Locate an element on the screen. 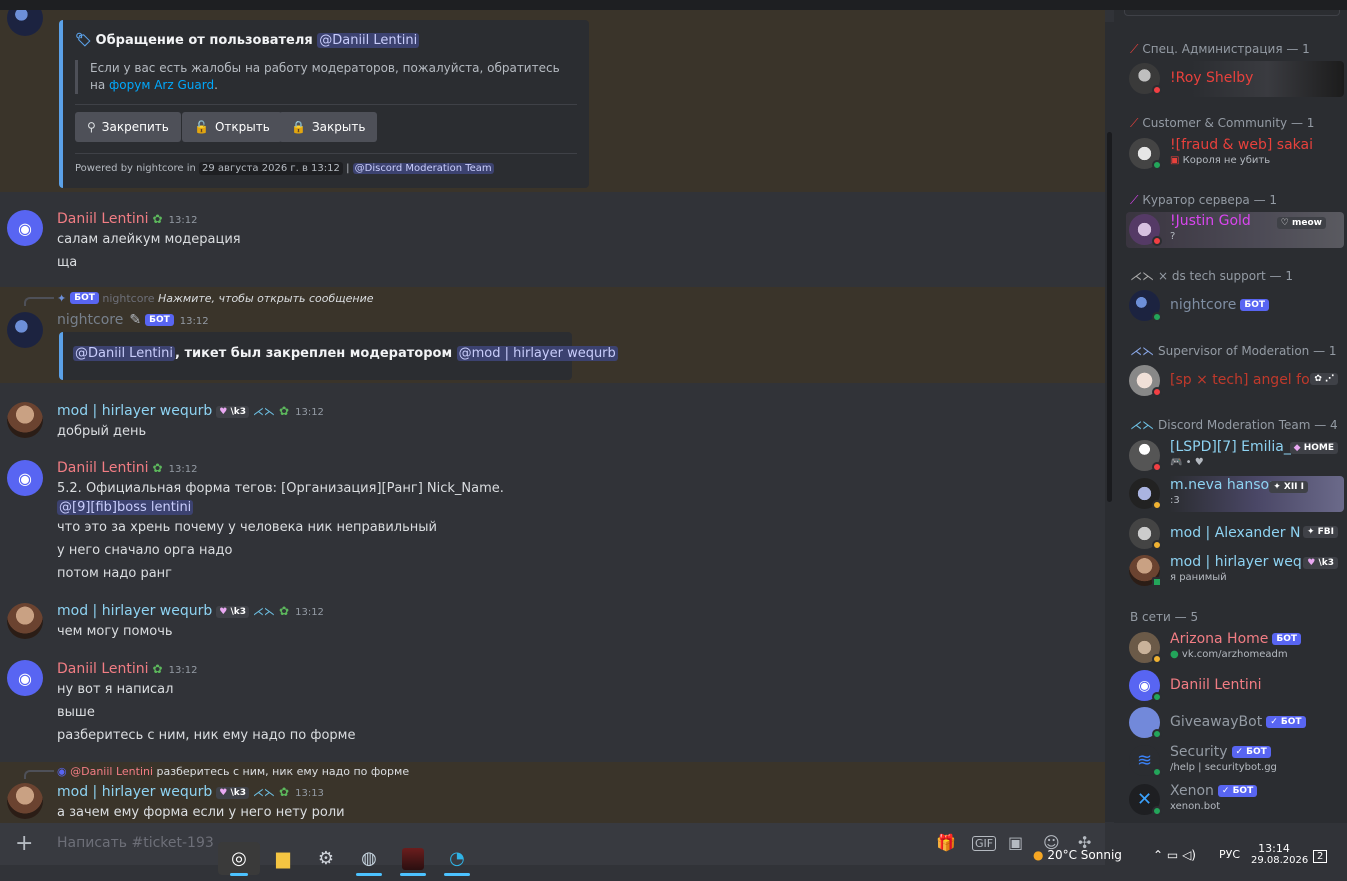 The image size is (1347, 881). open-button: 🔓 Открыть is located at coordinates (232, 127).